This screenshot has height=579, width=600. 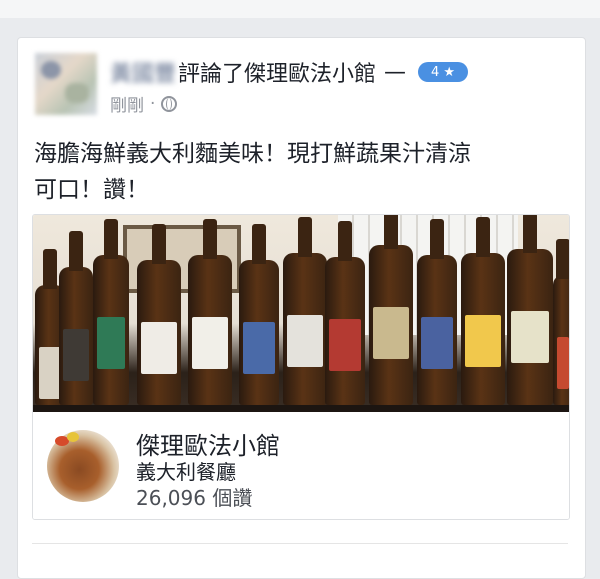 What do you see at coordinates (395, 72) in the screenshot?
I see `header-dash: —` at bounding box center [395, 72].